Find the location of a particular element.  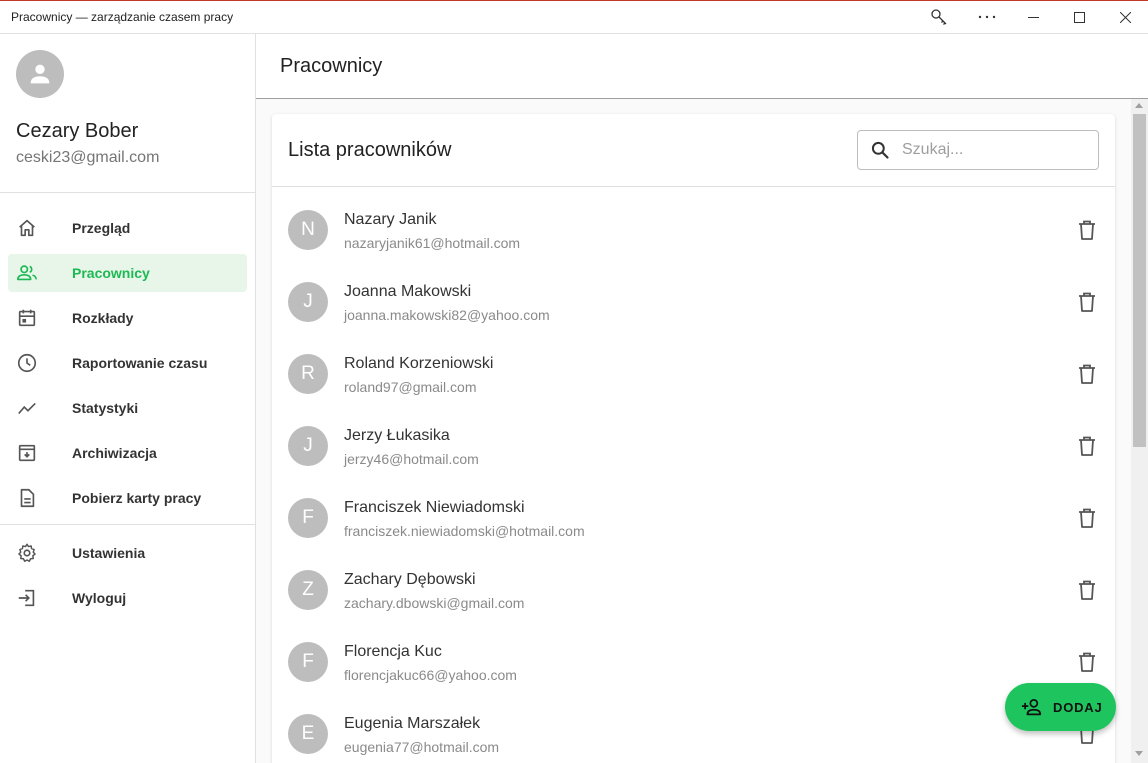

archive-icon is located at coordinates (28, 453).